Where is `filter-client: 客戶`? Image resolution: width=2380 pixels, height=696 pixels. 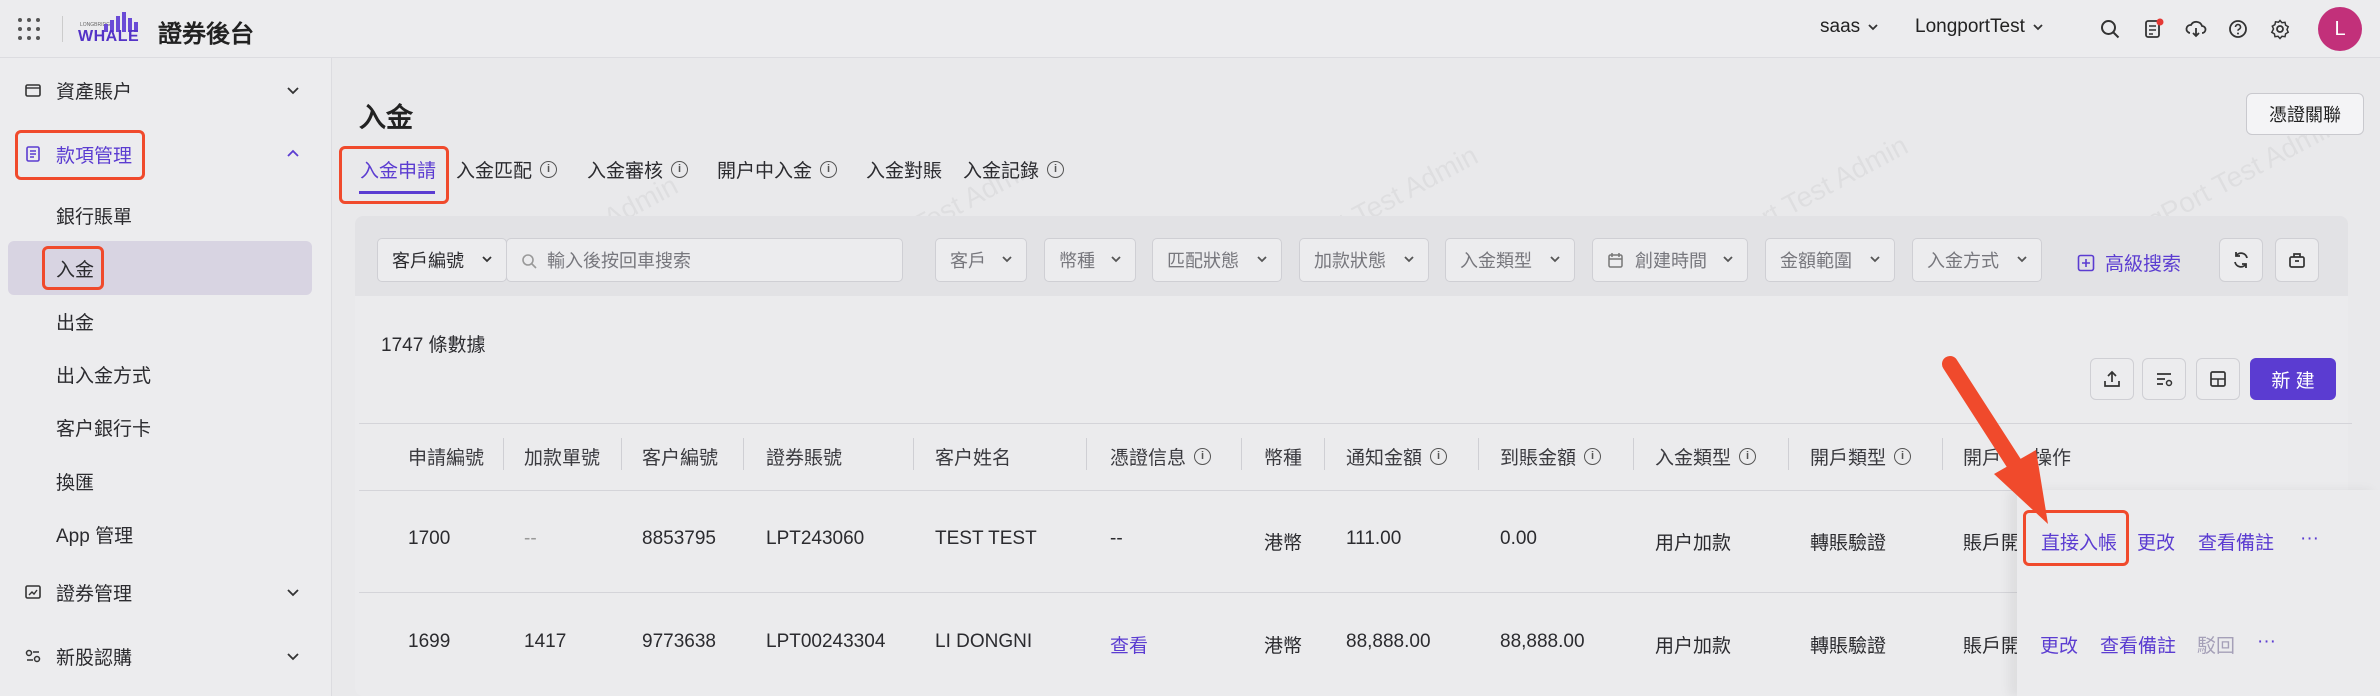
filter-client: 客戶 is located at coordinates (981, 260).